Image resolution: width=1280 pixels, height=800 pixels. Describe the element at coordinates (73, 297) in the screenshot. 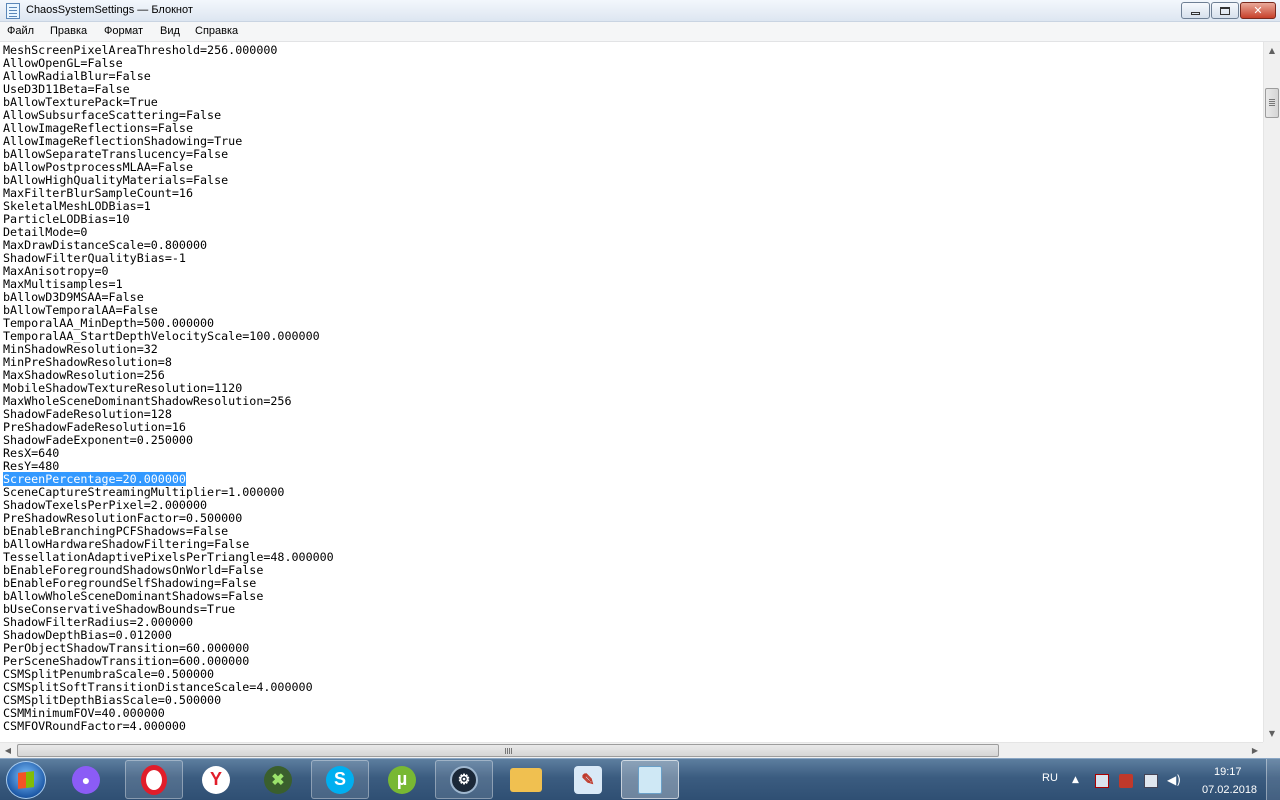

I see `text-line-content: bAllowD3D9MSAA=False` at that location.